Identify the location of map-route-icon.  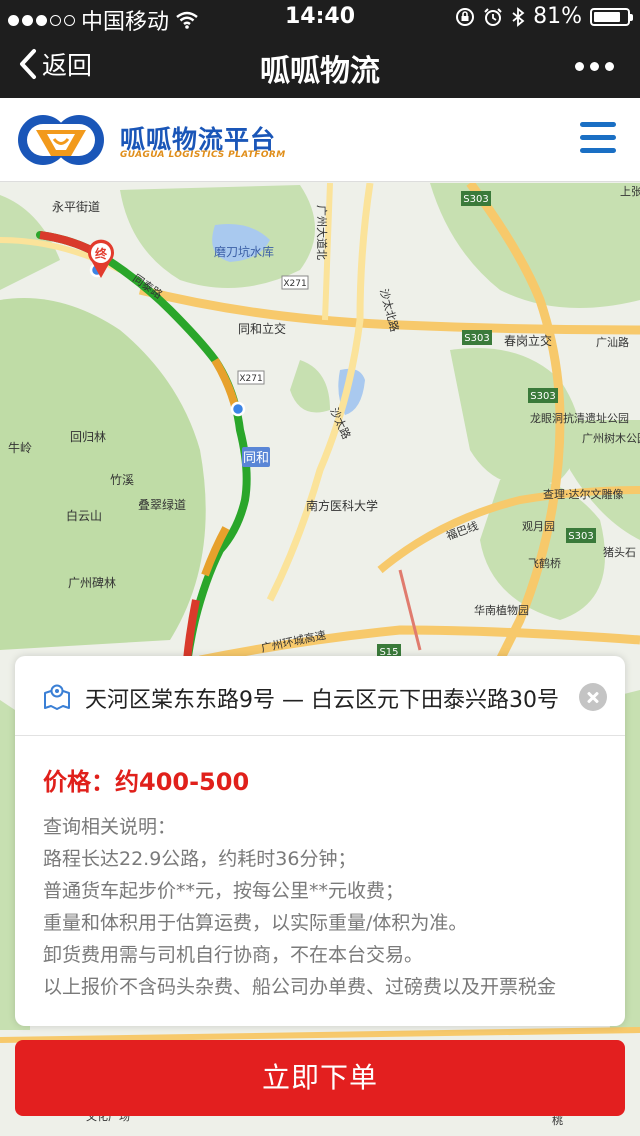
(57, 697).